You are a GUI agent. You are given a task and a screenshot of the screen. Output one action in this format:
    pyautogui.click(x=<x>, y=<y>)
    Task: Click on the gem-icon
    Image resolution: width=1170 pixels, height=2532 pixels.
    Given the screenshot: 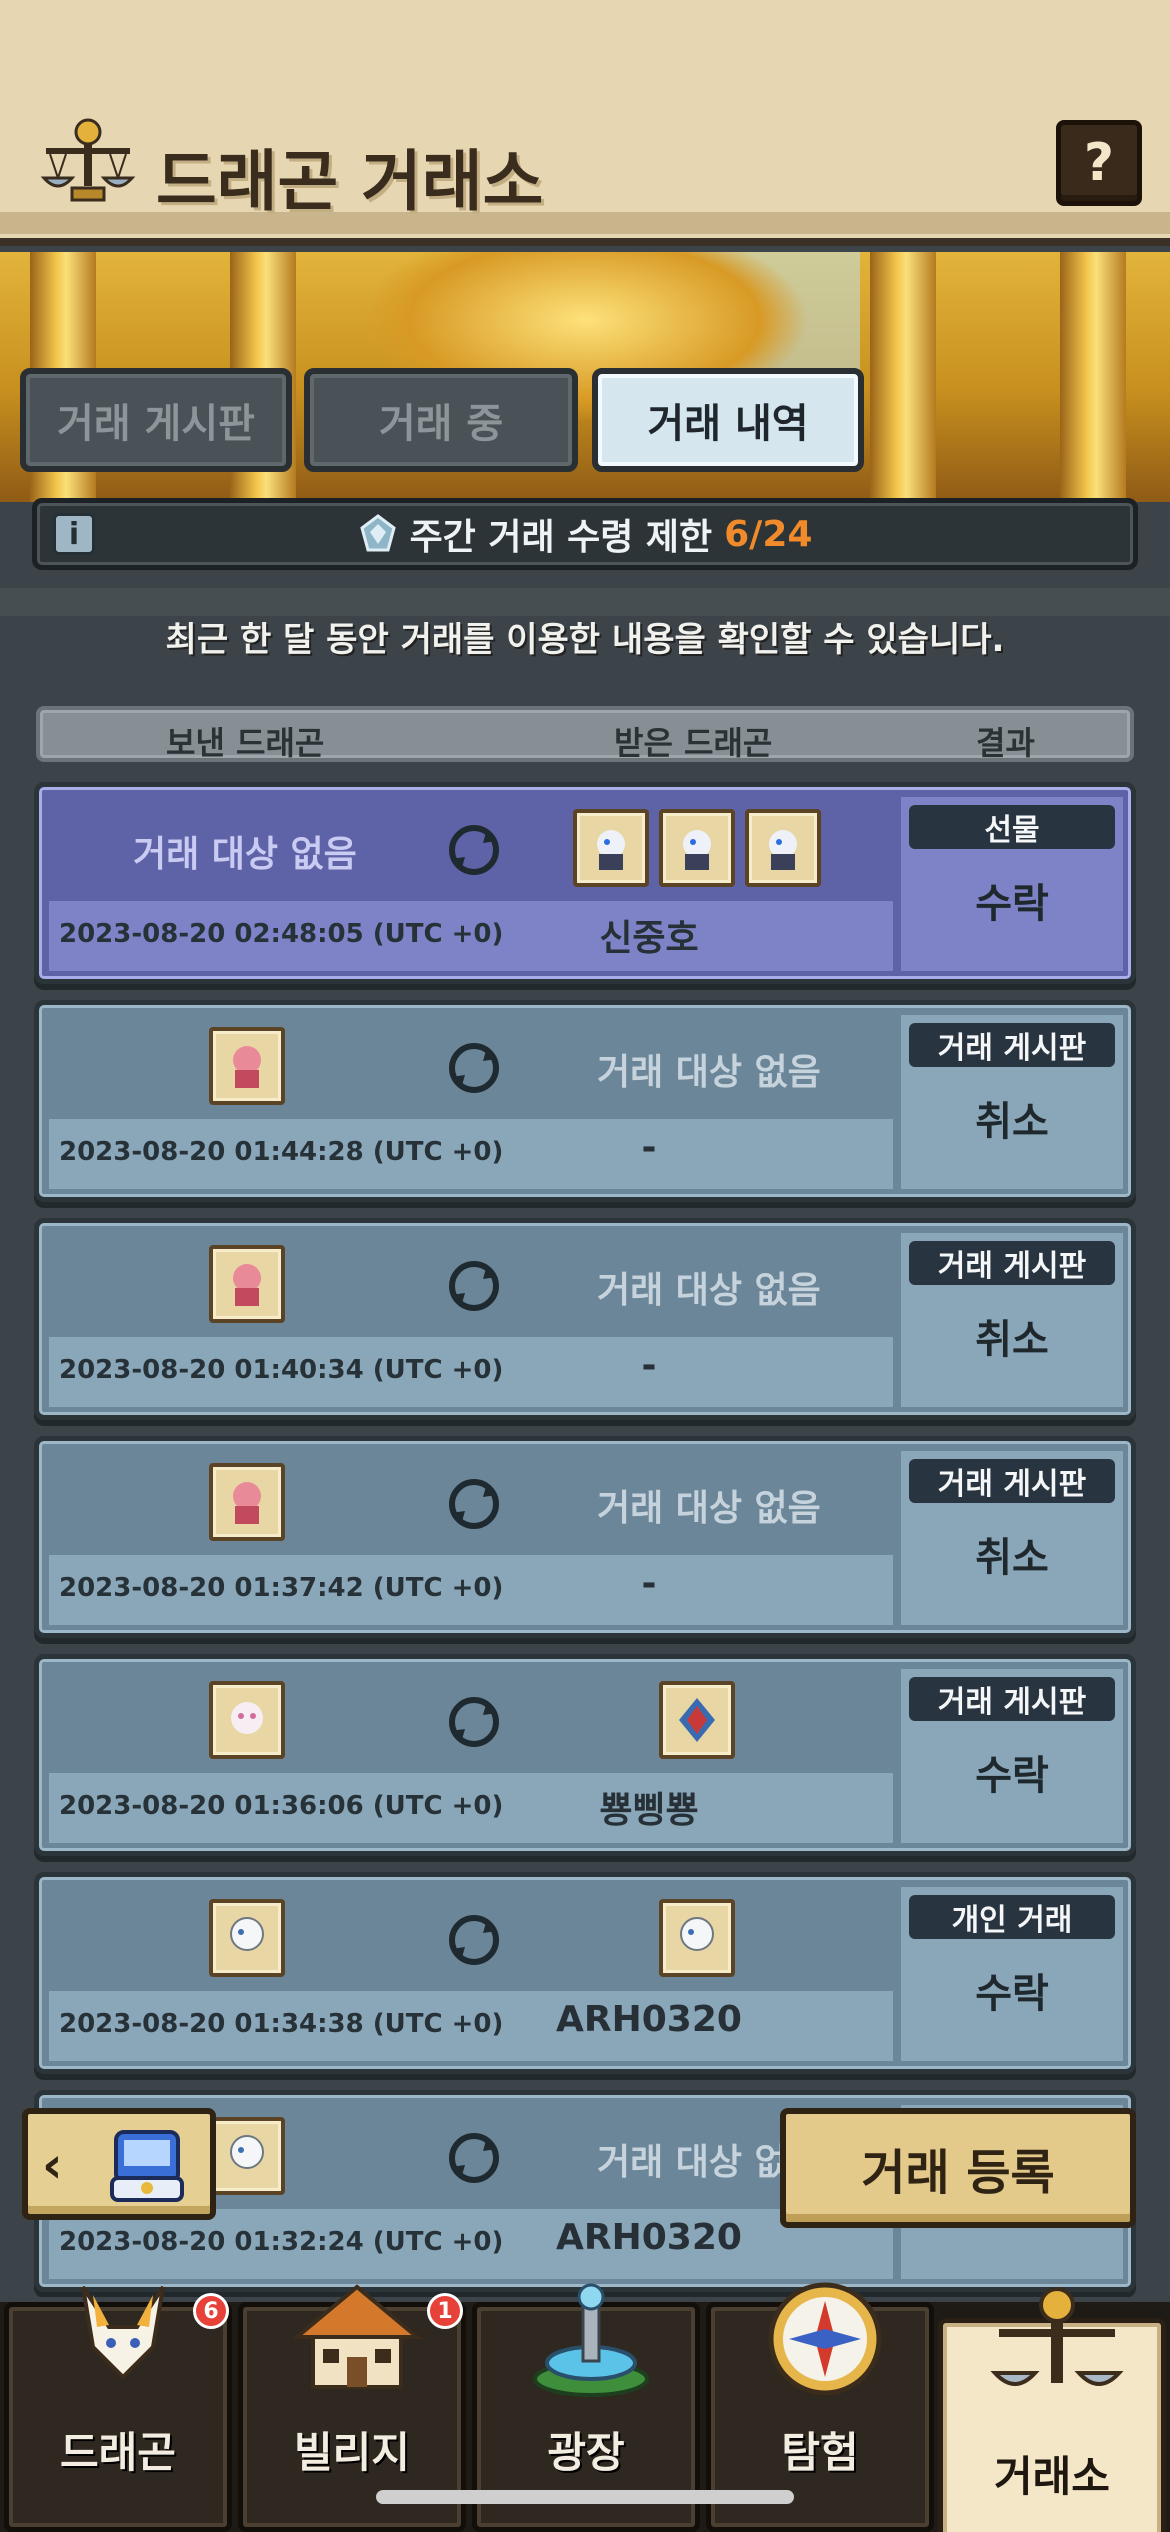 What is the action you would take?
    pyautogui.click(x=377, y=533)
    